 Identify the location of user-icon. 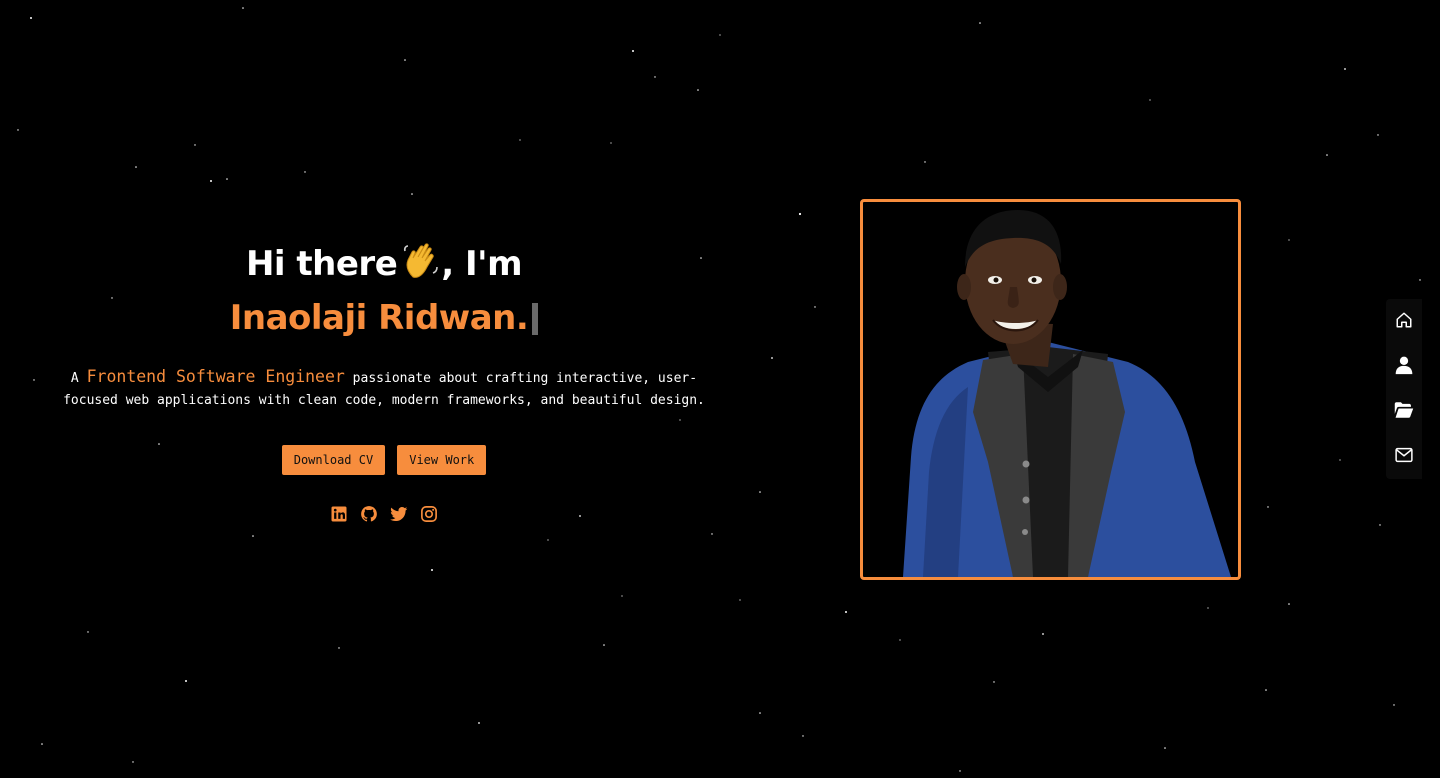
(1404, 367).